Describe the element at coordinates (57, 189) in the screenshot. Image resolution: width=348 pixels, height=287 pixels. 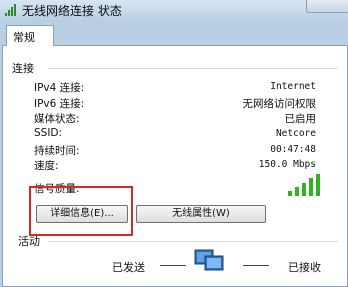
I see `signal-quality-label: 信号质量:` at that location.